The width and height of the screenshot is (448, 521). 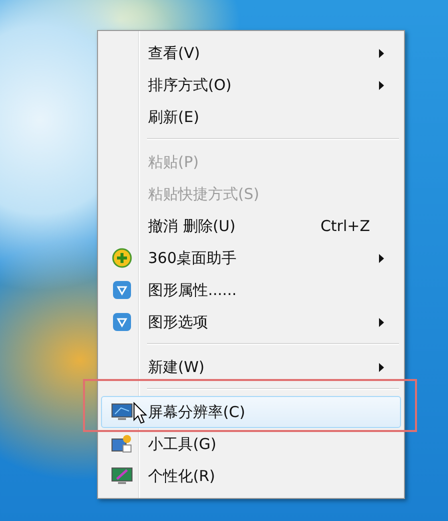 I want to click on mouse-pointer-icon, so click(x=140, y=413).